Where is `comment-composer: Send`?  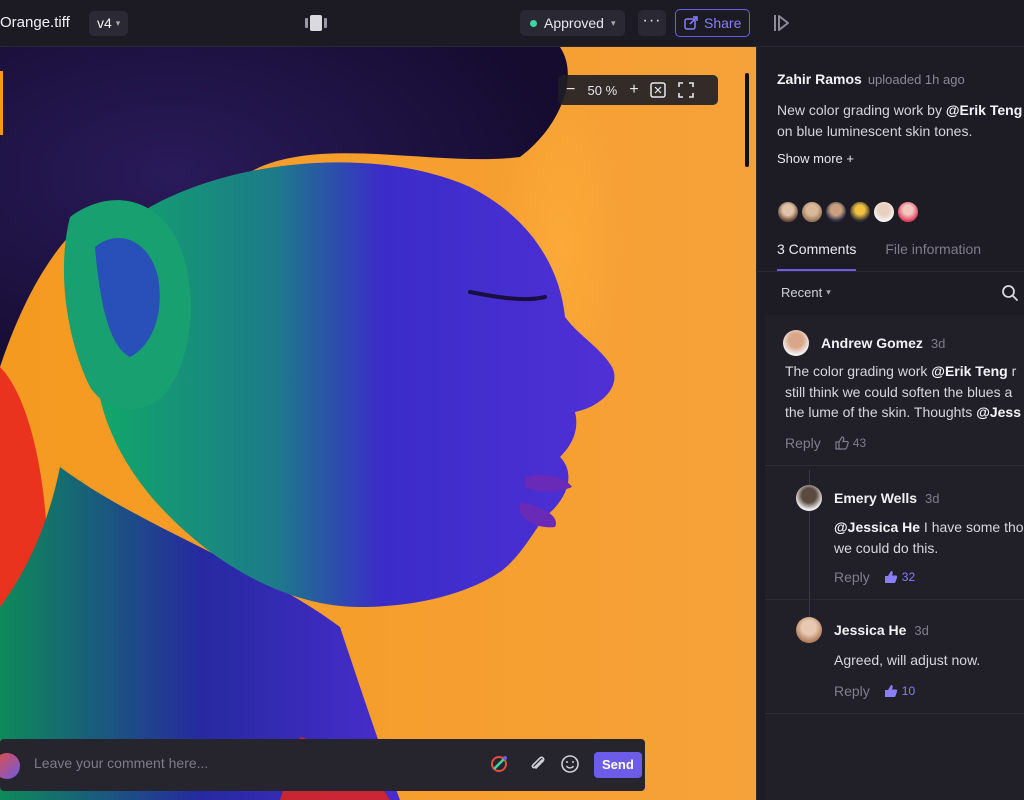
comment-composer: Send is located at coordinates (322, 765).